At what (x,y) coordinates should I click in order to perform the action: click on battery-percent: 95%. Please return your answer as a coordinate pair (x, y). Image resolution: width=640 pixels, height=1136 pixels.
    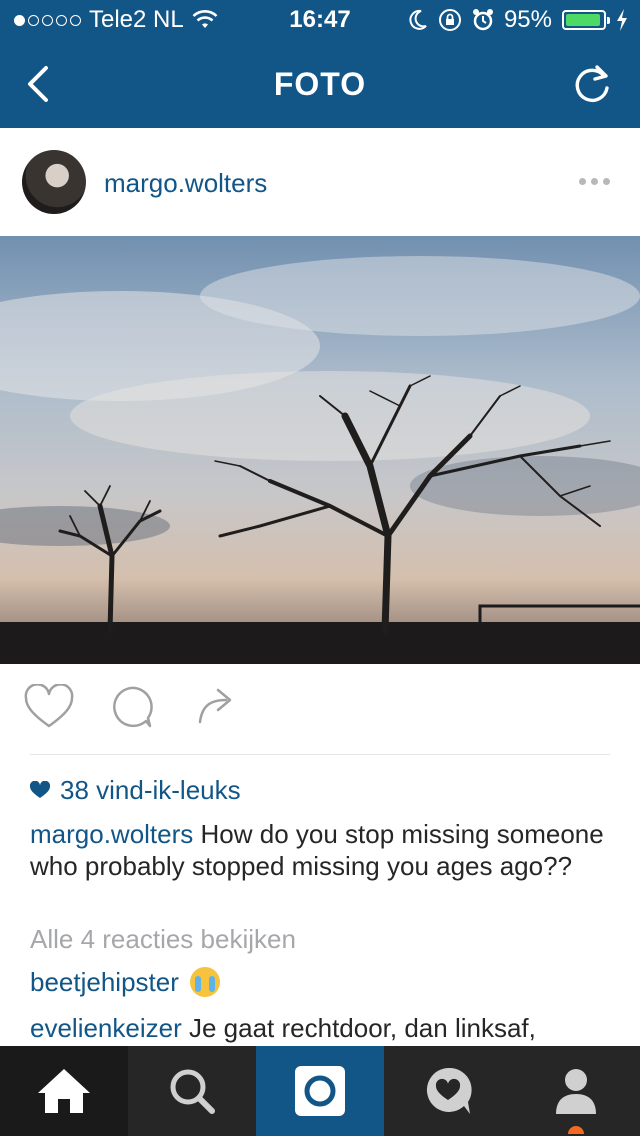
    Looking at the image, I should click on (527, 19).